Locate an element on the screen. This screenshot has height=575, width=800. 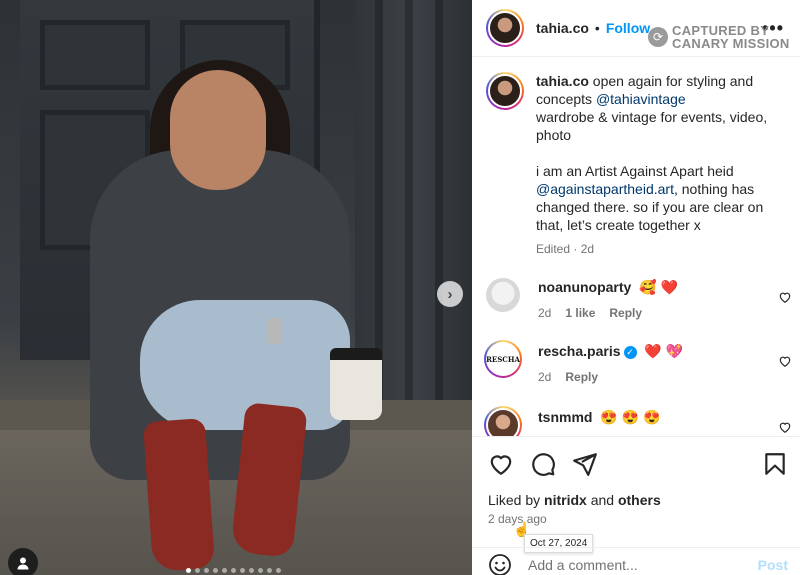
caption-username: tahia.co is located at coordinates (562, 81).